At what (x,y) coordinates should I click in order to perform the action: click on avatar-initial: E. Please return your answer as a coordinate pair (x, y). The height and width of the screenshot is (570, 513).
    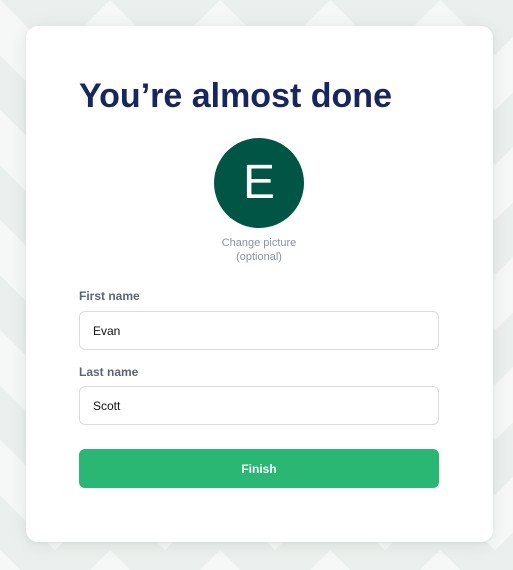
    Looking at the image, I should click on (258, 182).